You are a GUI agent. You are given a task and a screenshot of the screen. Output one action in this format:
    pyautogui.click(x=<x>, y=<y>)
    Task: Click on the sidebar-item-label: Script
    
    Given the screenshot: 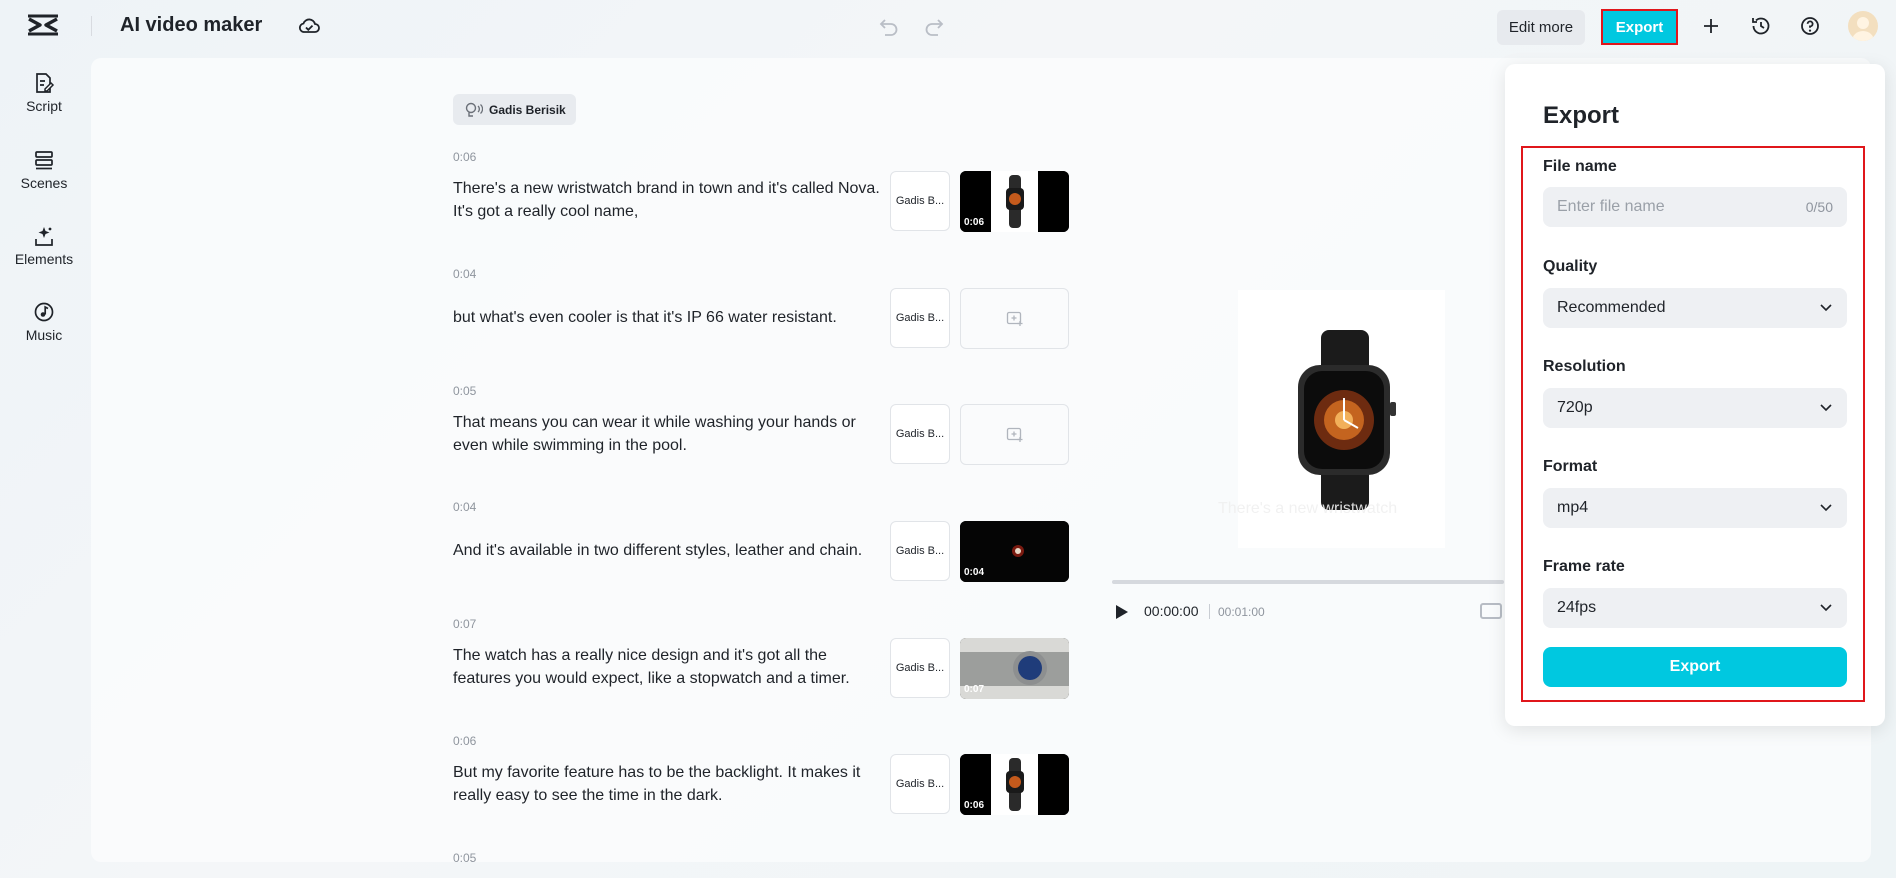 What is the action you would take?
    pyautogui.click(x=44, y=106)
    